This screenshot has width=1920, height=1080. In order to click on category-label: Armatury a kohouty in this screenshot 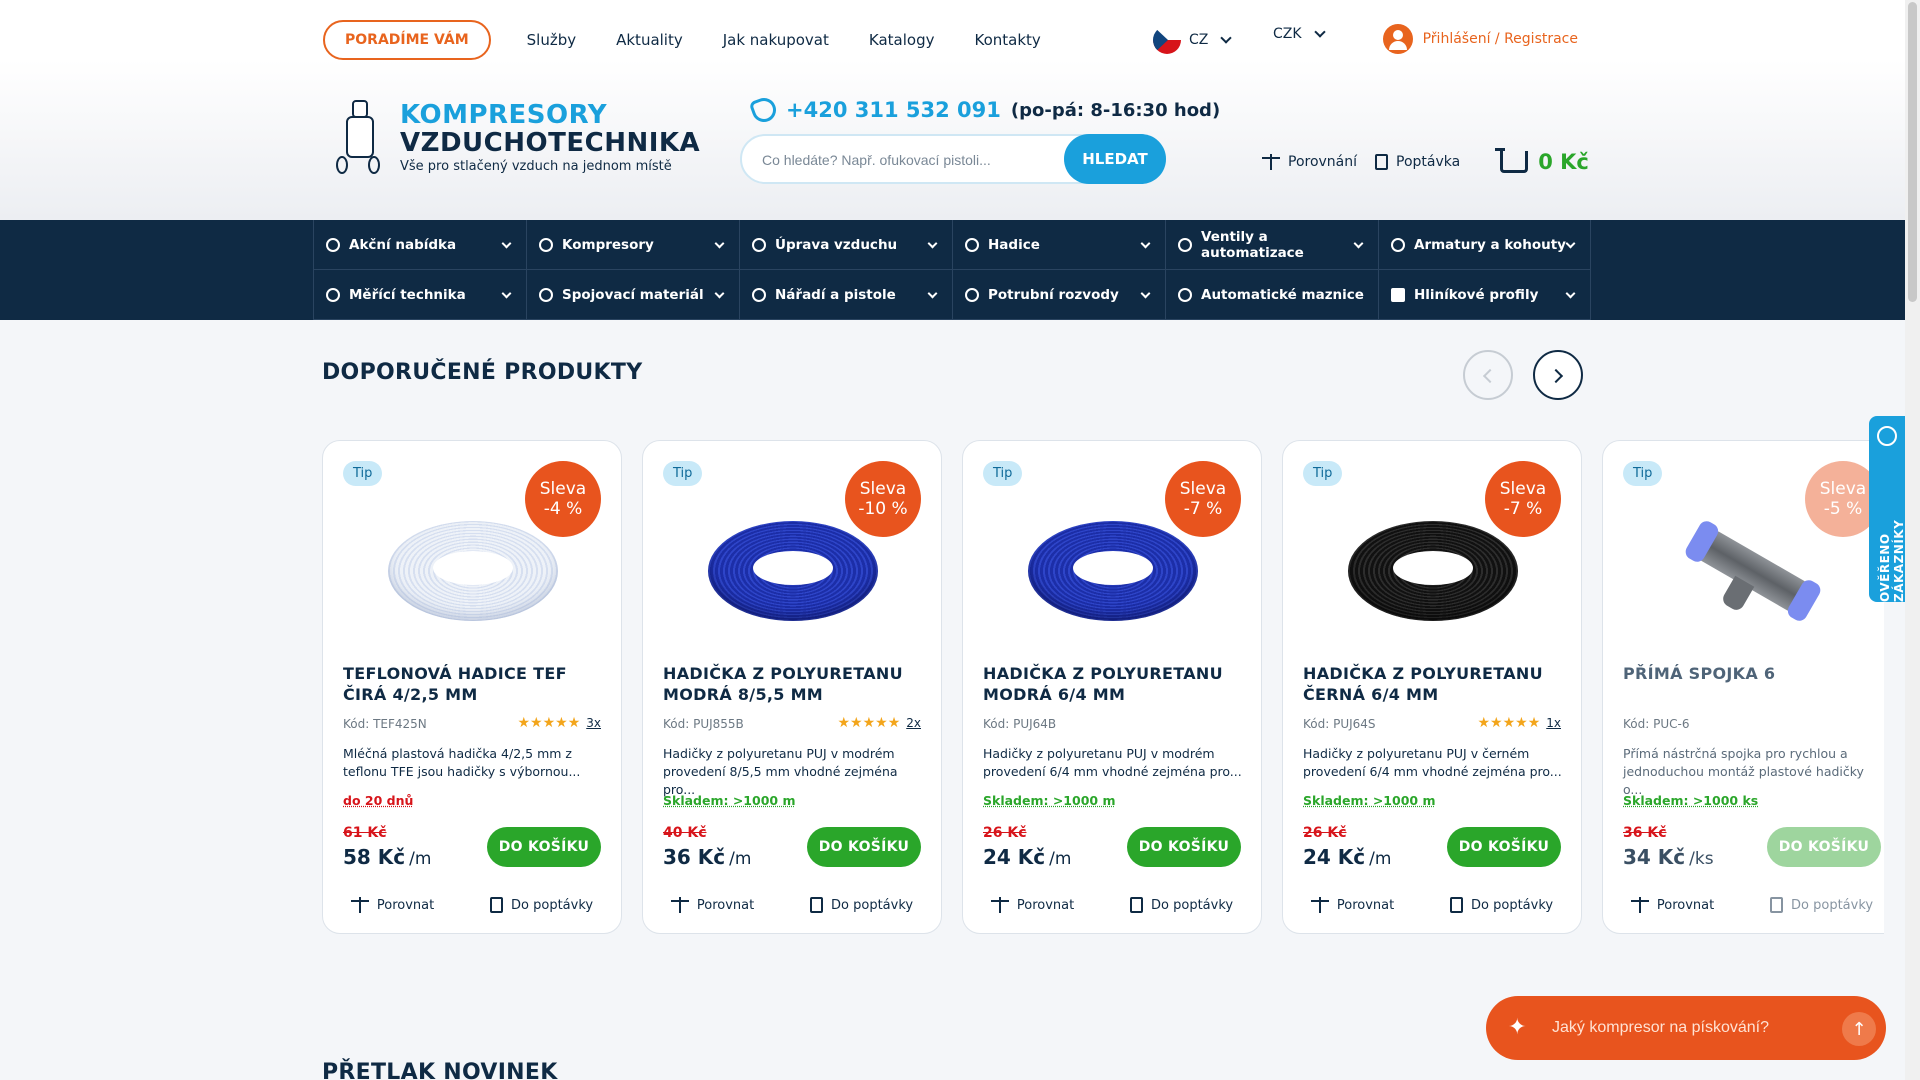, I will do `click(1490, 244)`.